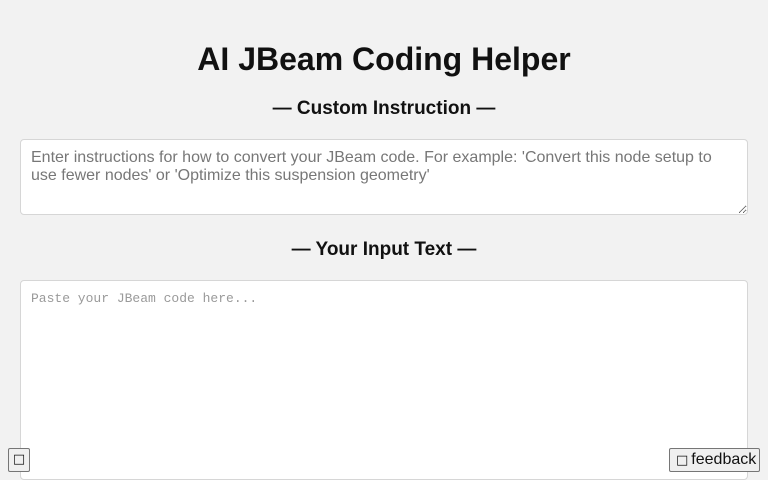 This screenshot has width=768, height=480. I want to click on corner-button: □, so click(19, 460).